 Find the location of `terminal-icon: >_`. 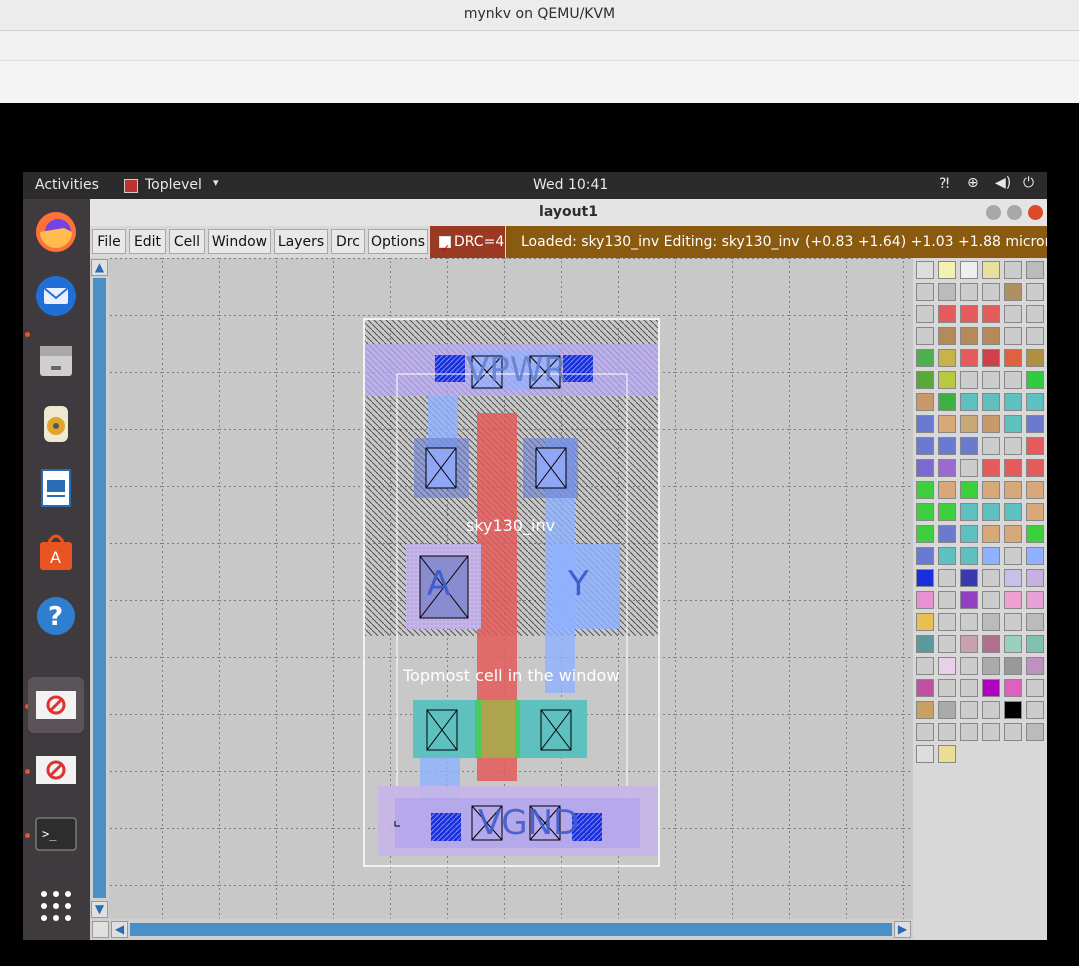

terminal-icon: >_ is located at coordinates (56, 834).